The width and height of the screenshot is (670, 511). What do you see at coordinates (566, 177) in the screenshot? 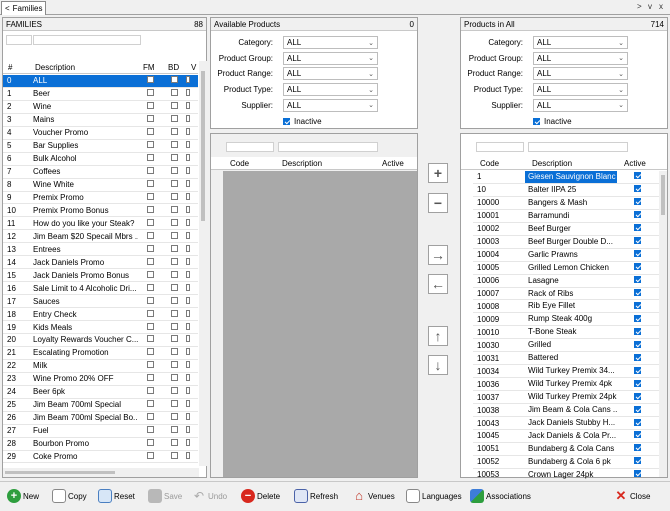
I see `table-row: 1 Giesen Sauvignon Blanc` at bounding box center [566, 177].